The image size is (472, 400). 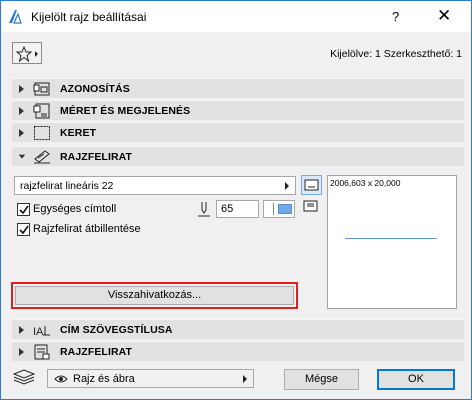 What do you see at coordinates (42, 352) in the screenshot?
I see `title-params-icon` at bounding box center [42, 352].